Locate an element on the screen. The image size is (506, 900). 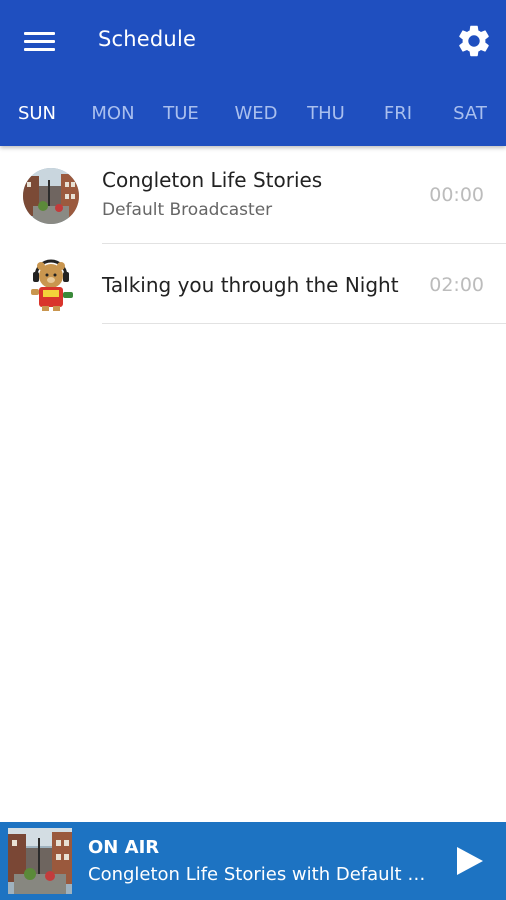
on-air-label: ON AIR is located at coordinates (124, 847).